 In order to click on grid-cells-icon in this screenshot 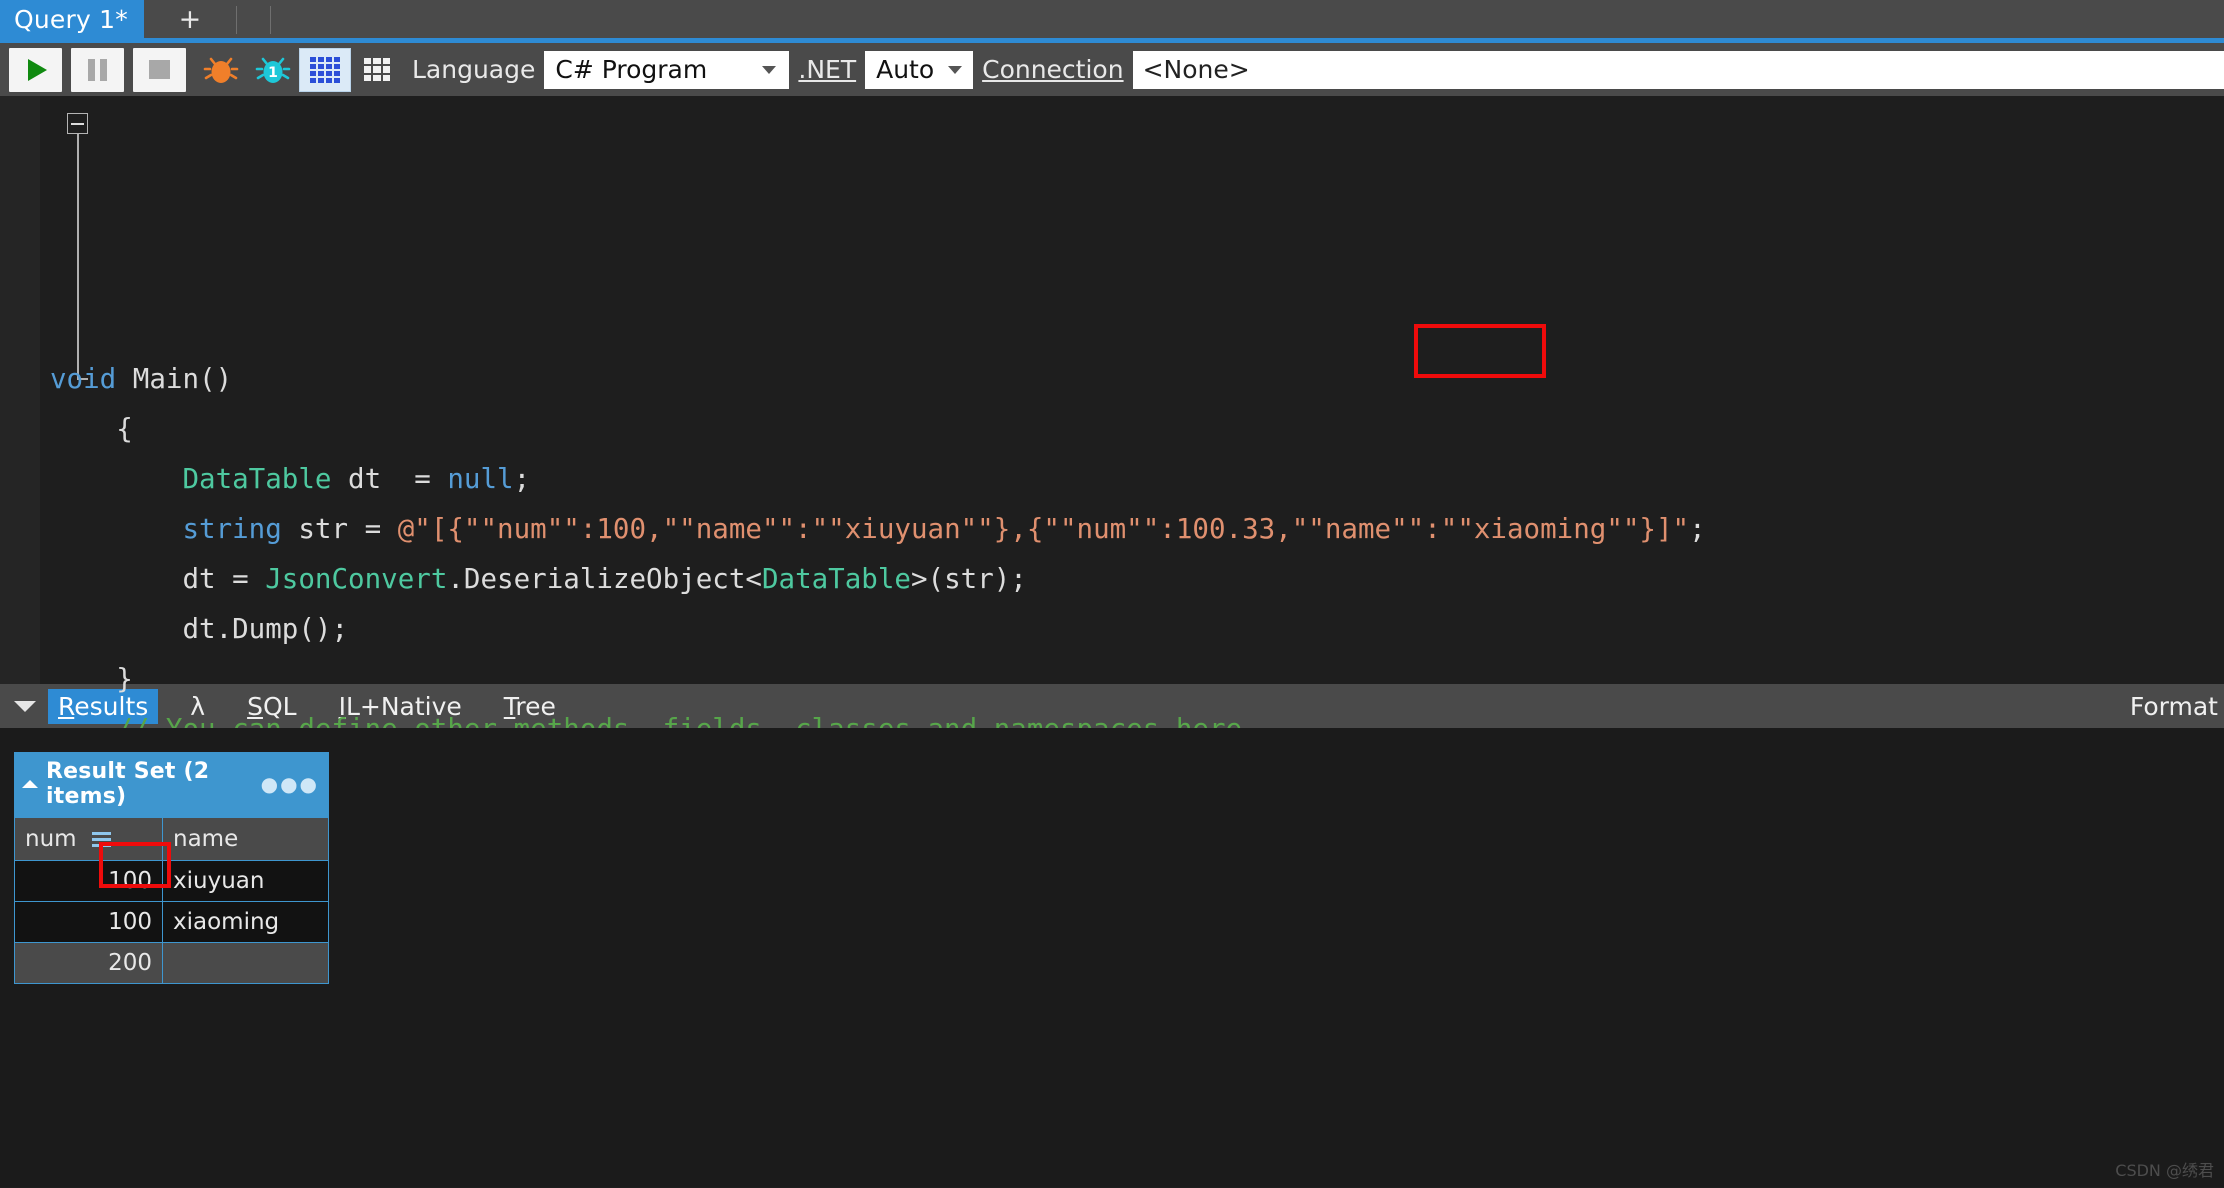, I will do `click(377, 69)`.